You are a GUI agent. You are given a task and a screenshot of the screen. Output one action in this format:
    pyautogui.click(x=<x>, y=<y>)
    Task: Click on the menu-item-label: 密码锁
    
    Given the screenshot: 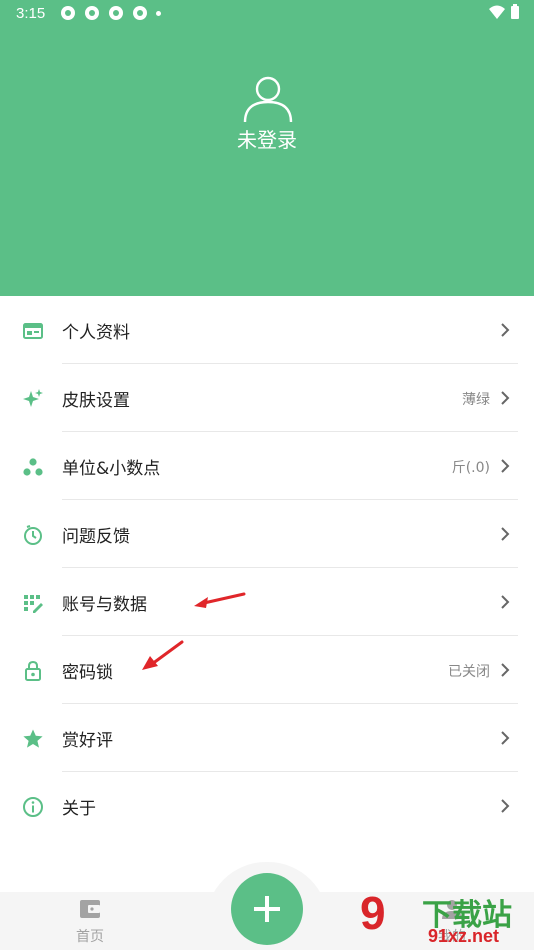 What is the action you would take?
    pyautogui.click(x=87, y=673)
    